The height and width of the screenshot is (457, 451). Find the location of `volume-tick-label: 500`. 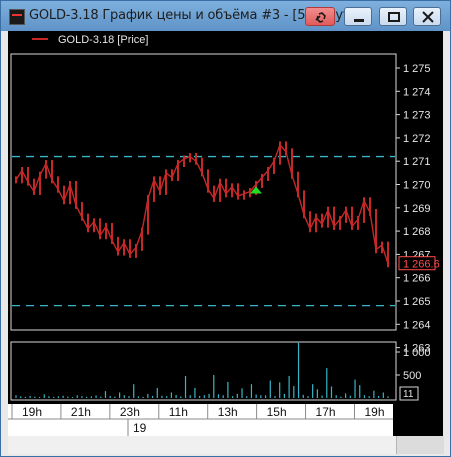

volume-tick-label: 500 is located at coordinates (412, 376).